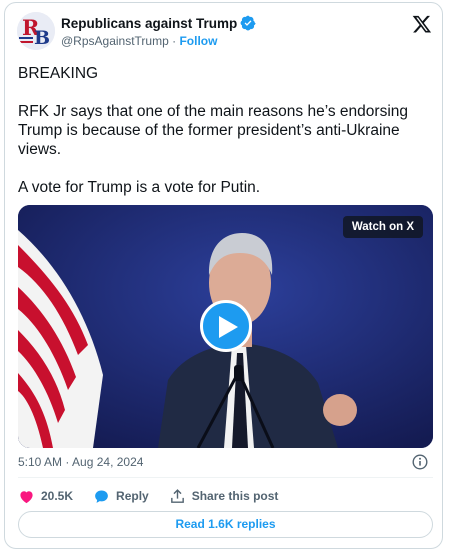 Image resolution: width=450 pixels, height=553 pixels. I want to click on rb-logo-icon: R B, so click(36, 31).